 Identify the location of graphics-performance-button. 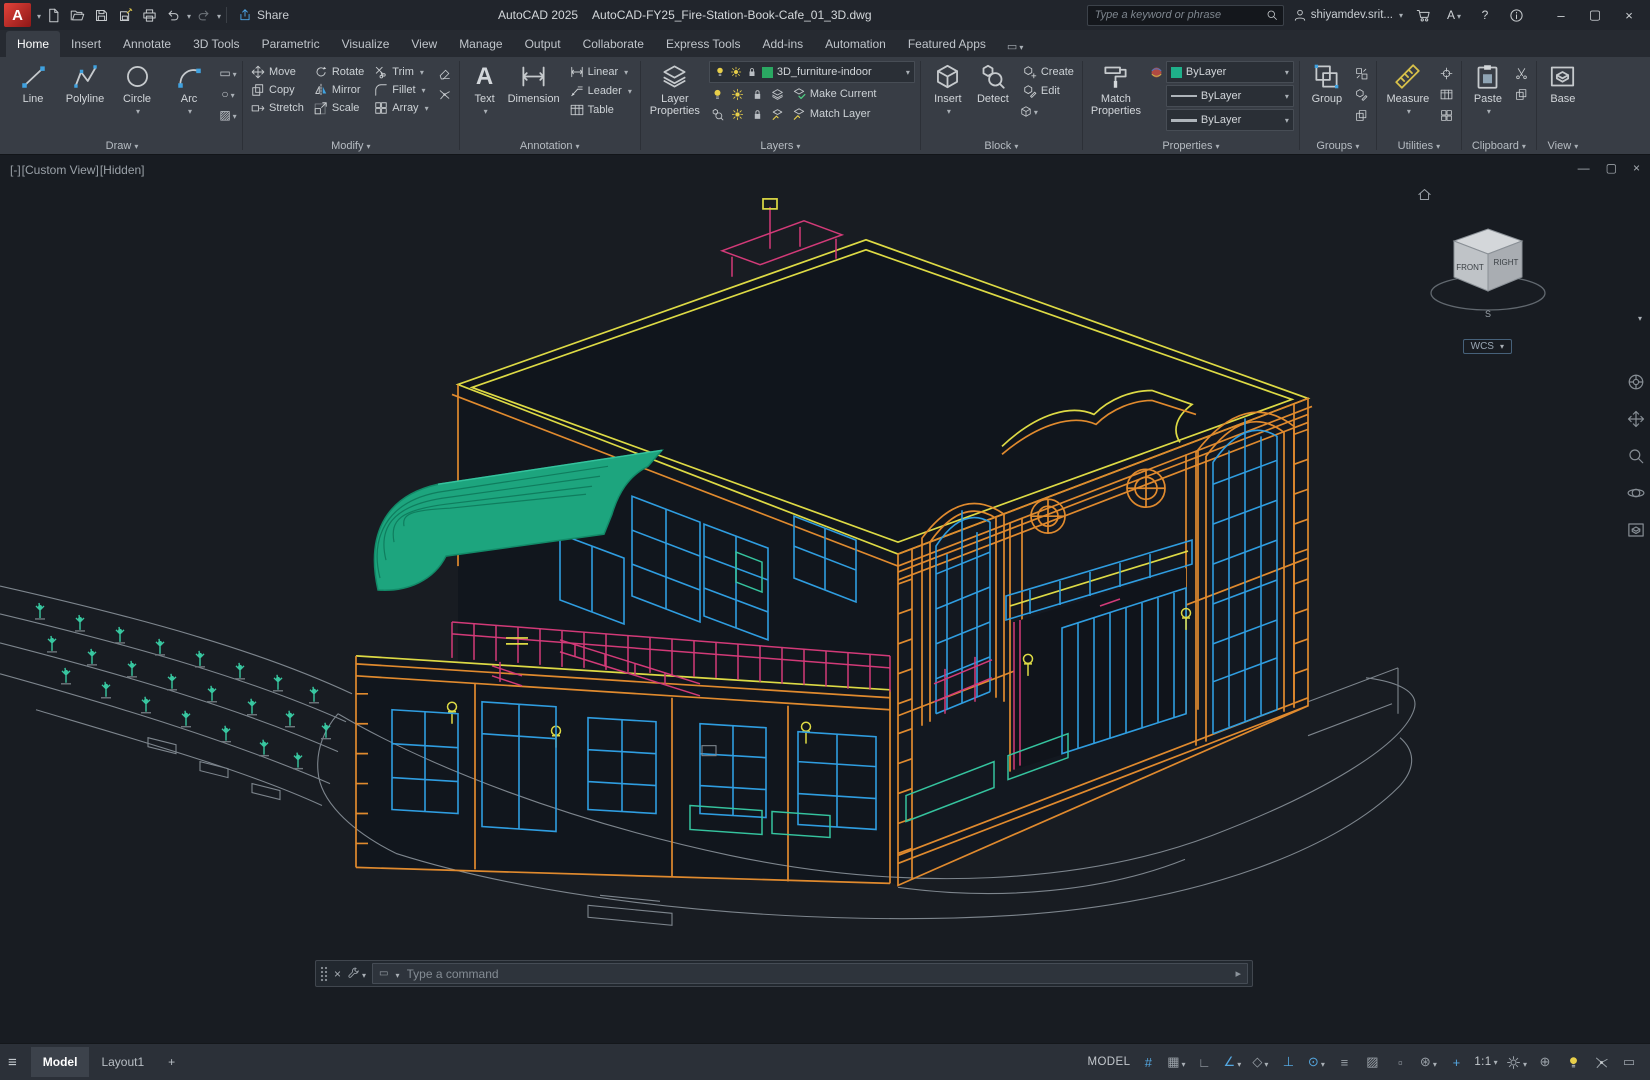
(1601, 1062).